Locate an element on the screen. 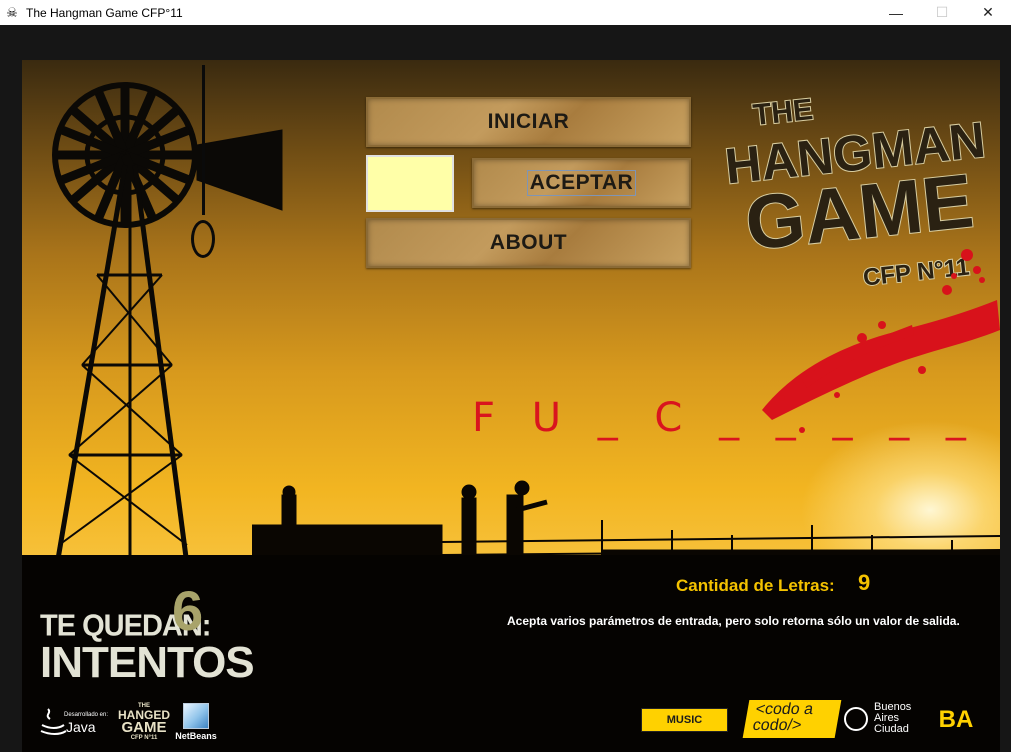 This screenshot has height=752, width=1011. maximize-button: ☐ is located at coordinates (942, 12).